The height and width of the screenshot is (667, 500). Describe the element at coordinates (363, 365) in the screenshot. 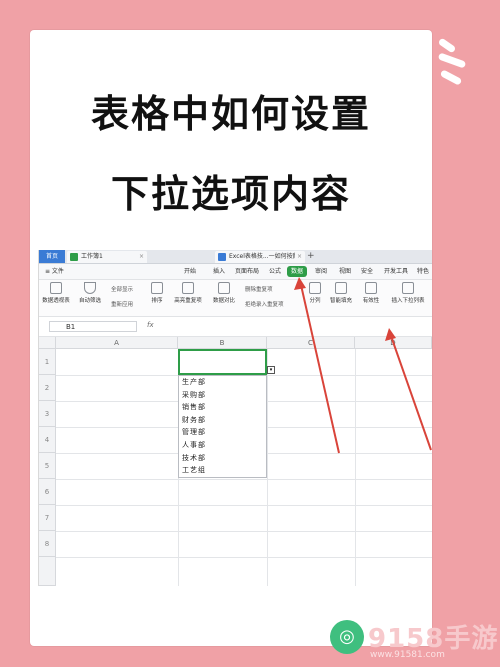

I see `annotation-arrows` at that location.